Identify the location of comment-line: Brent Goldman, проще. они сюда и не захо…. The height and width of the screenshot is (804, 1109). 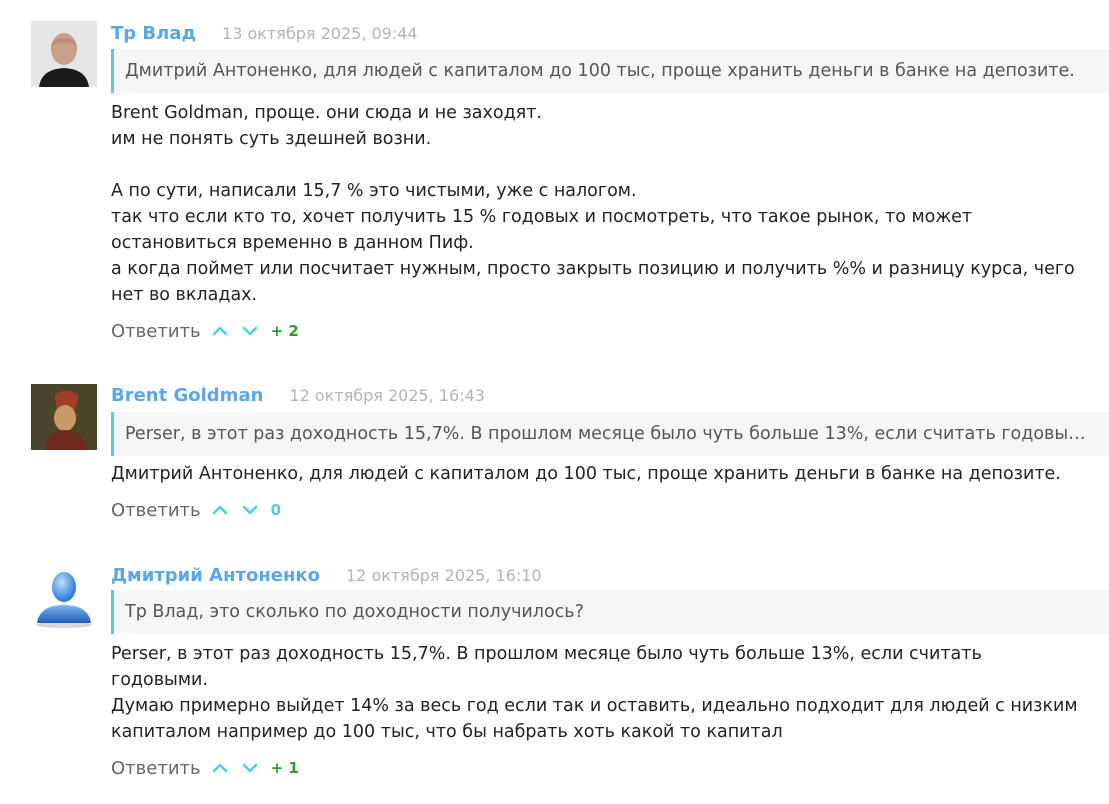
(326, 113).